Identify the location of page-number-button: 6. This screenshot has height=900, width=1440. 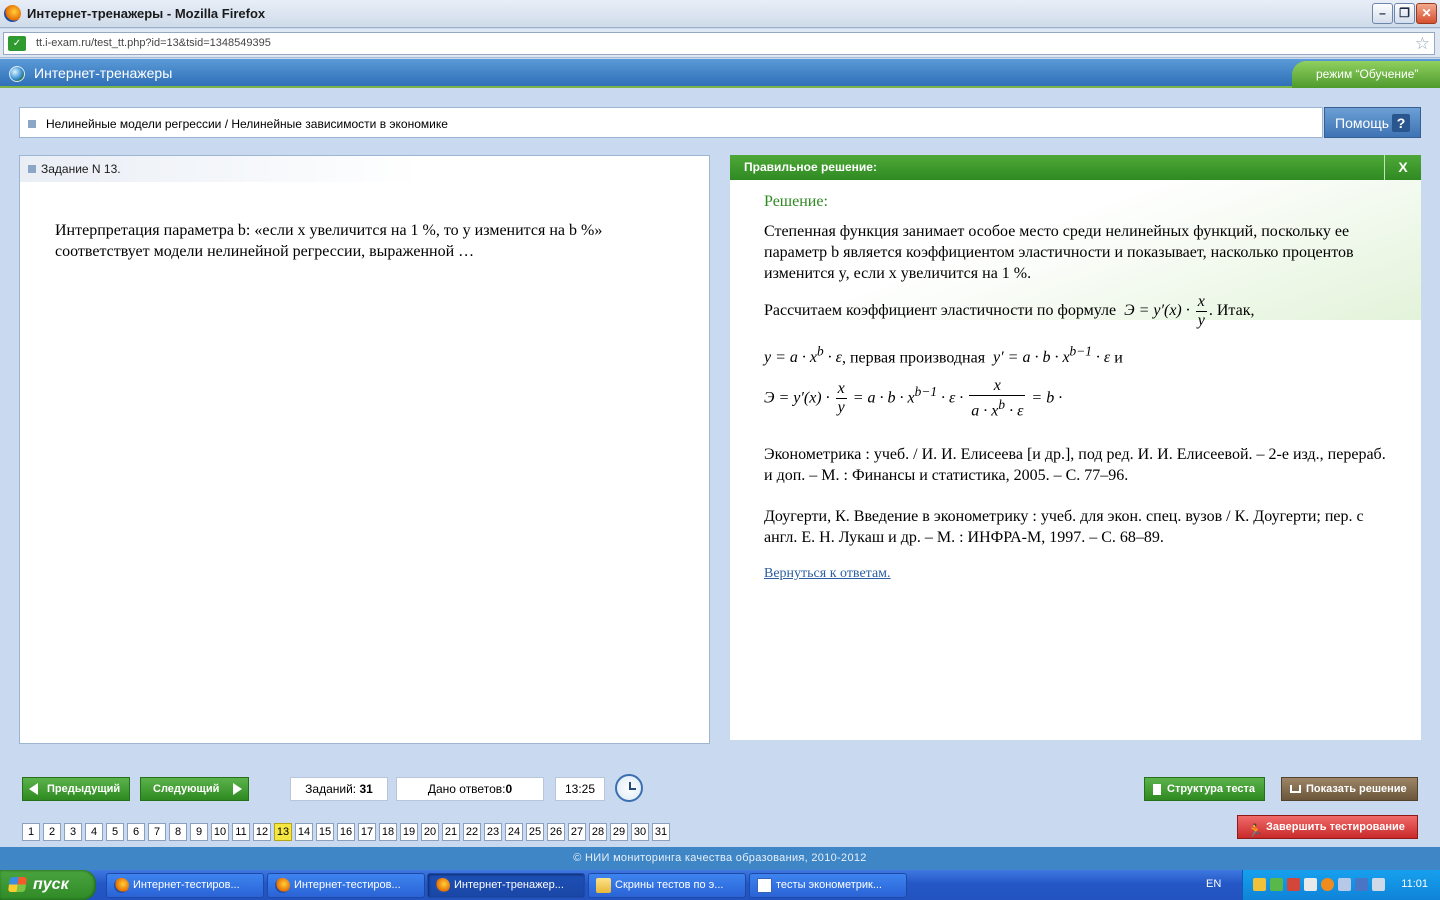
(136, 832).